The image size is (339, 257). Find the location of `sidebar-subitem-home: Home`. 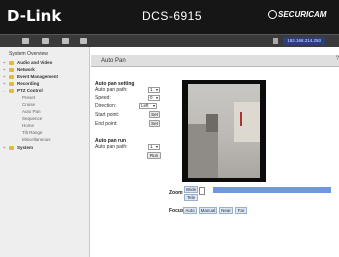

sidebar-subitem-home: Home is located at coordinates (28, 125).